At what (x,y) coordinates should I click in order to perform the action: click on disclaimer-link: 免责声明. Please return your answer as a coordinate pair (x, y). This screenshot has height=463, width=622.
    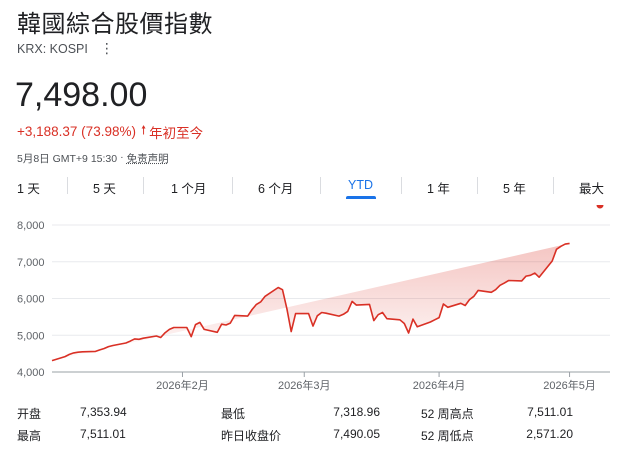
    Looking at the image, I should click on (148, 158).